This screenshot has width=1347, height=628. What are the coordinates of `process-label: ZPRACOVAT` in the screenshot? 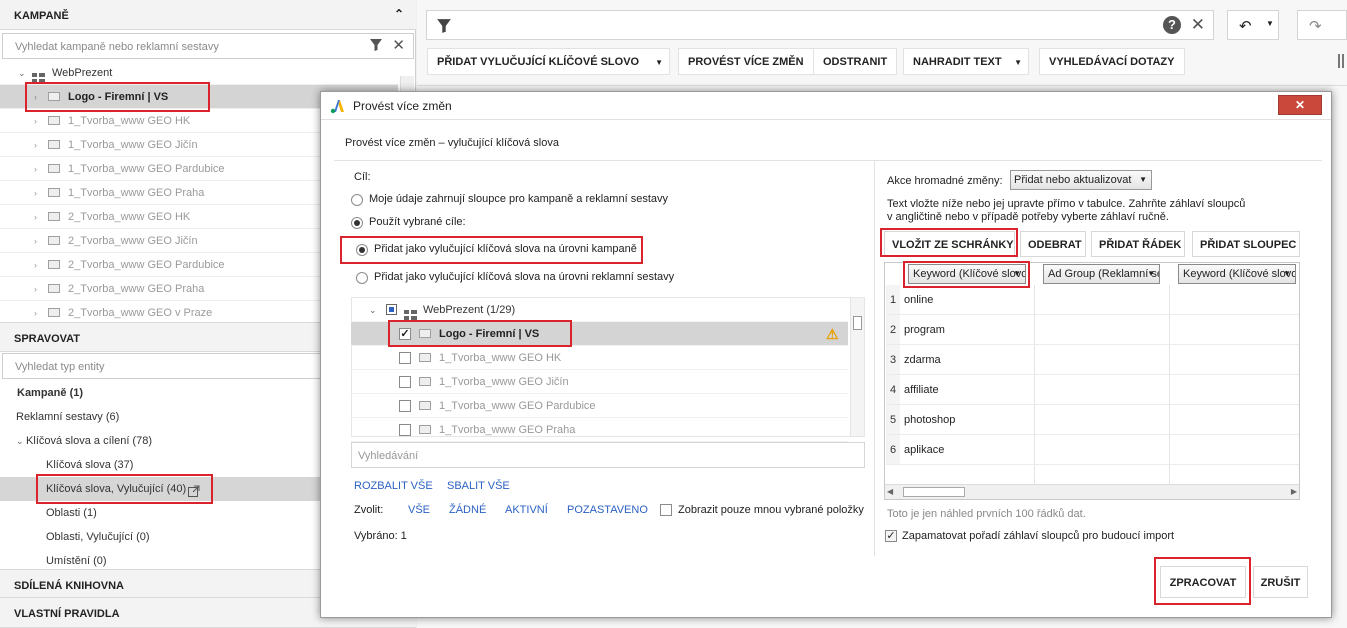 It's located at (1203, 583).